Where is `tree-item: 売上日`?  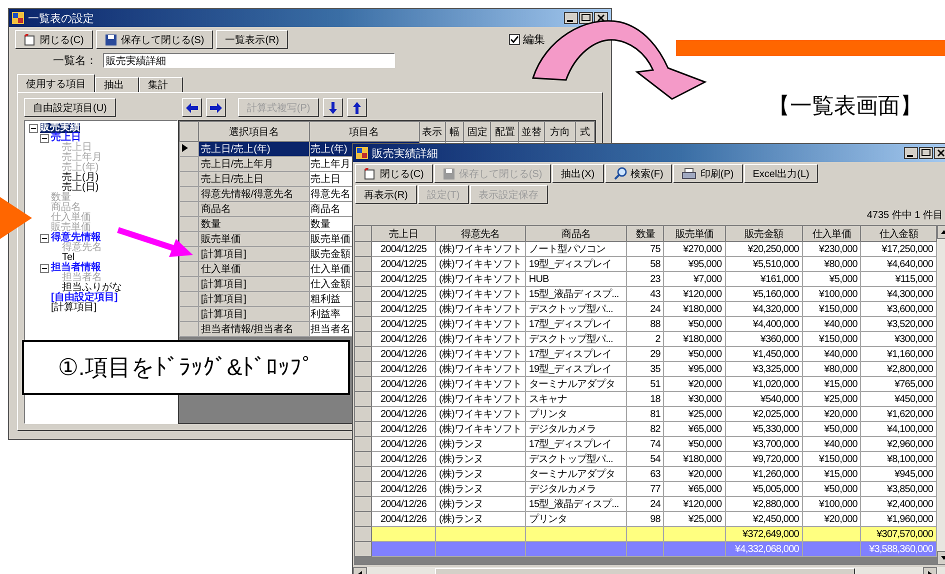 tree-item: 売上日 is located at coordinates (66, 138).